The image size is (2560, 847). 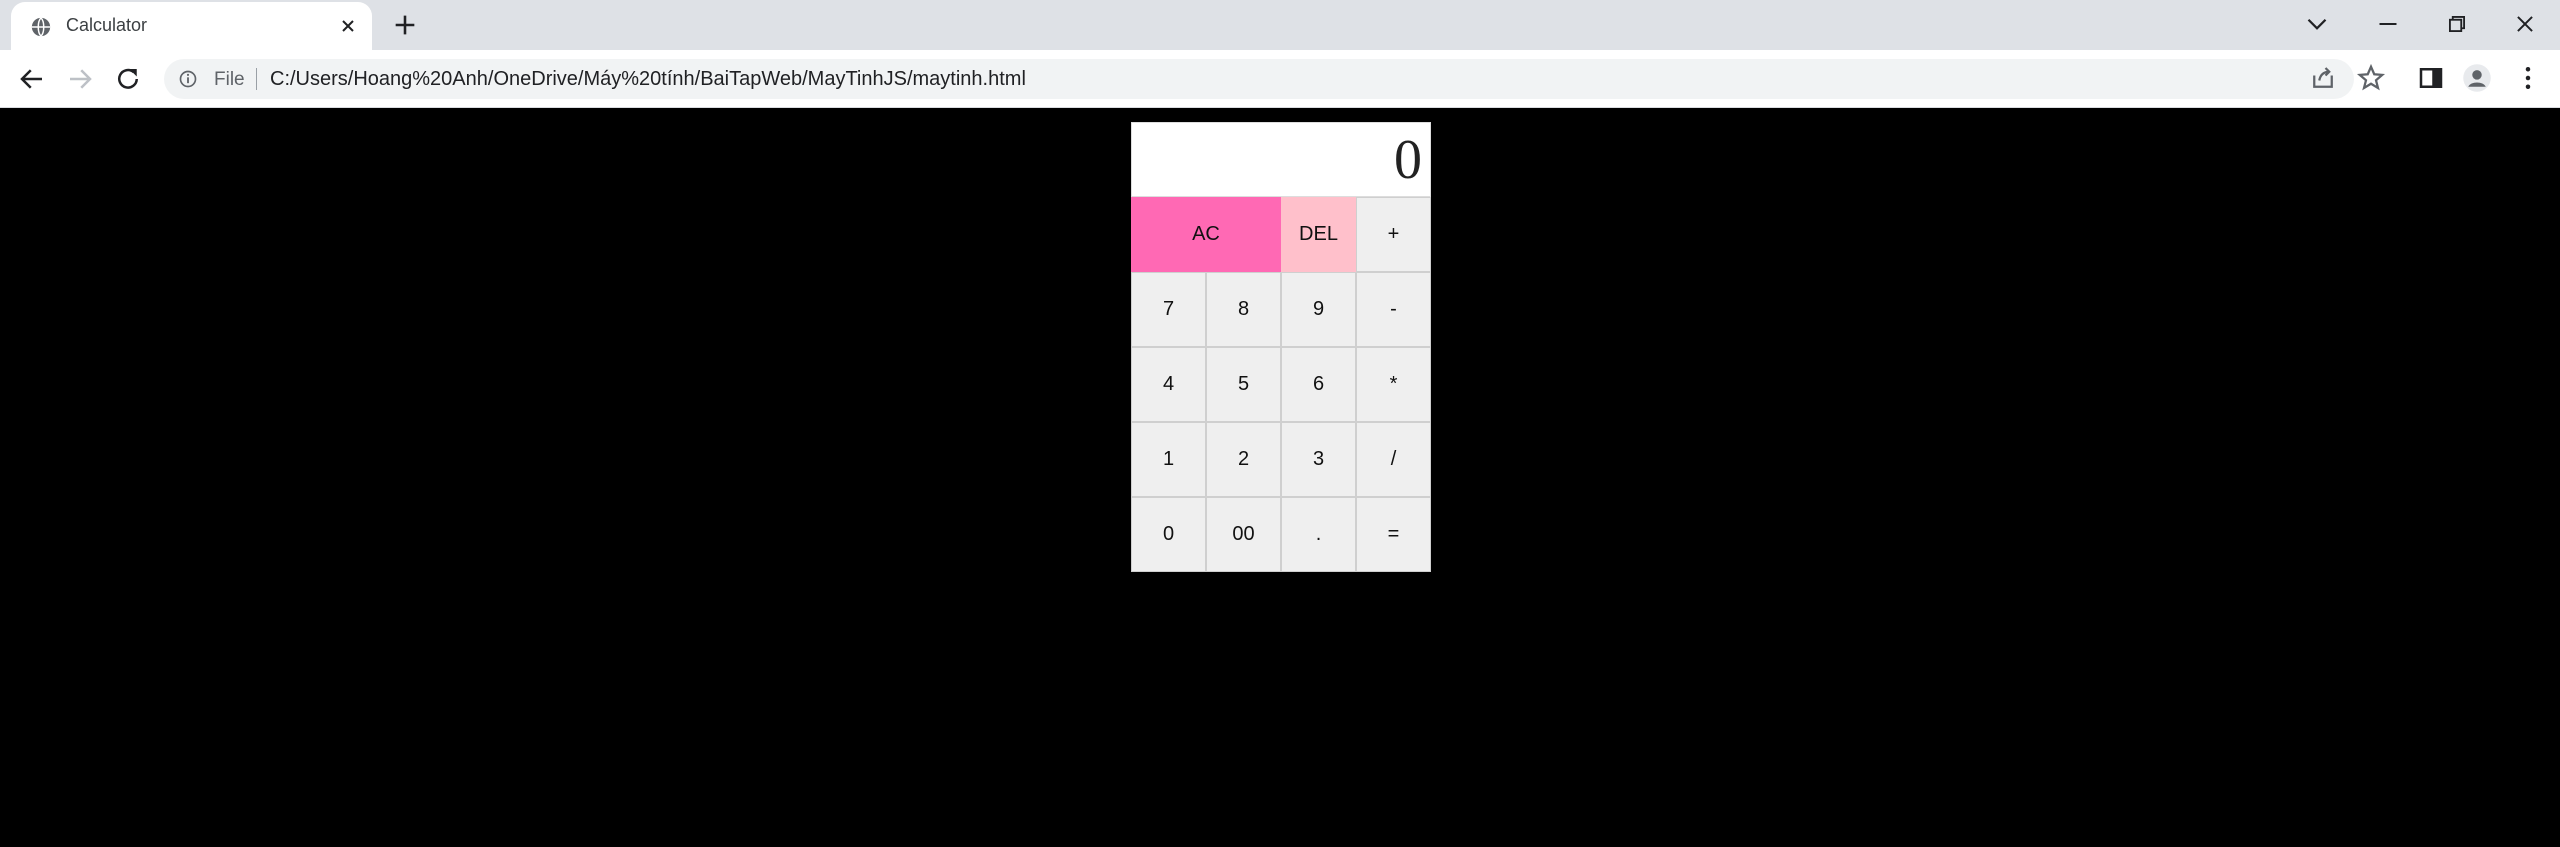 What do you see at coordinates (2528, 78) in the screenshot?
I see `more-menu-icon` at bounding box center [2528, 78].